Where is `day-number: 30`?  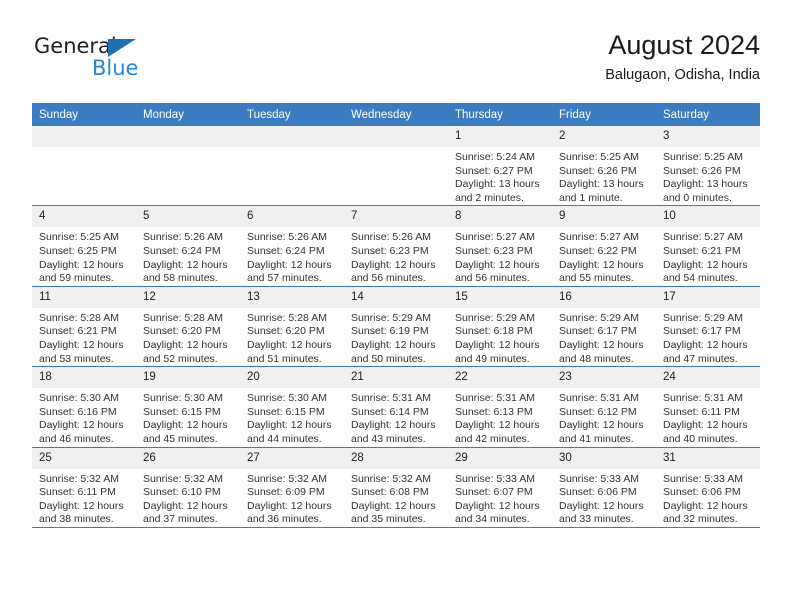 day-number: 30 is located at coordinates (604, 458).